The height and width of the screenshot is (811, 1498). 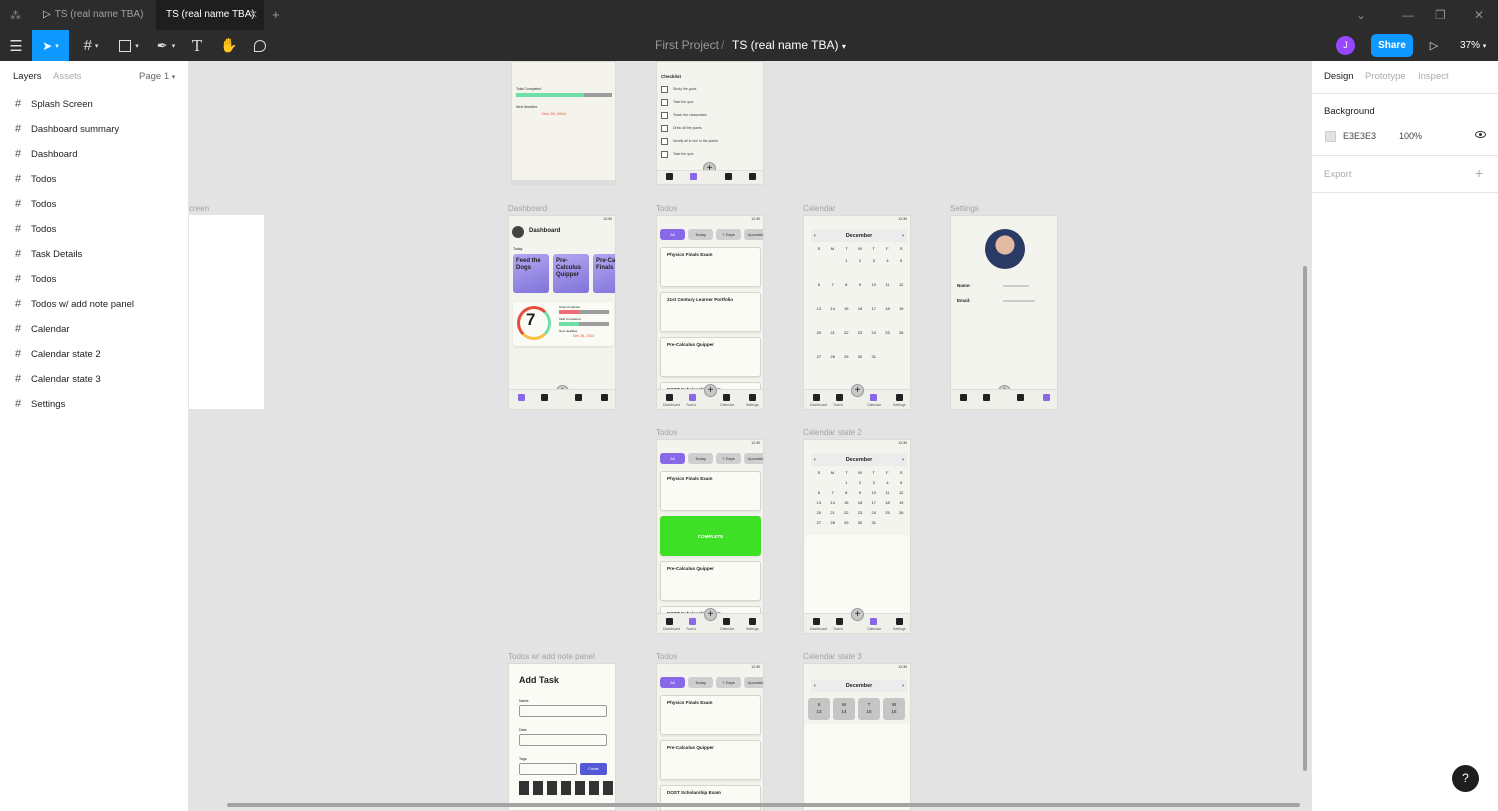 What do you see at coordinates (94, 155) in the screenshot?
I see `layer-item: # Dashboard` at bounding box center [94, 155].